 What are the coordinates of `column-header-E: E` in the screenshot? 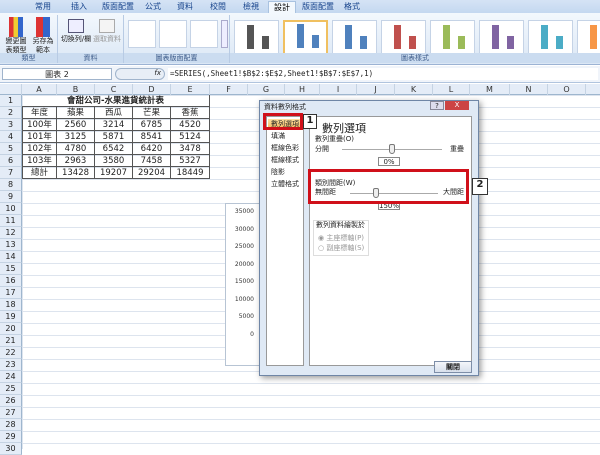 It's located at (190, 89).